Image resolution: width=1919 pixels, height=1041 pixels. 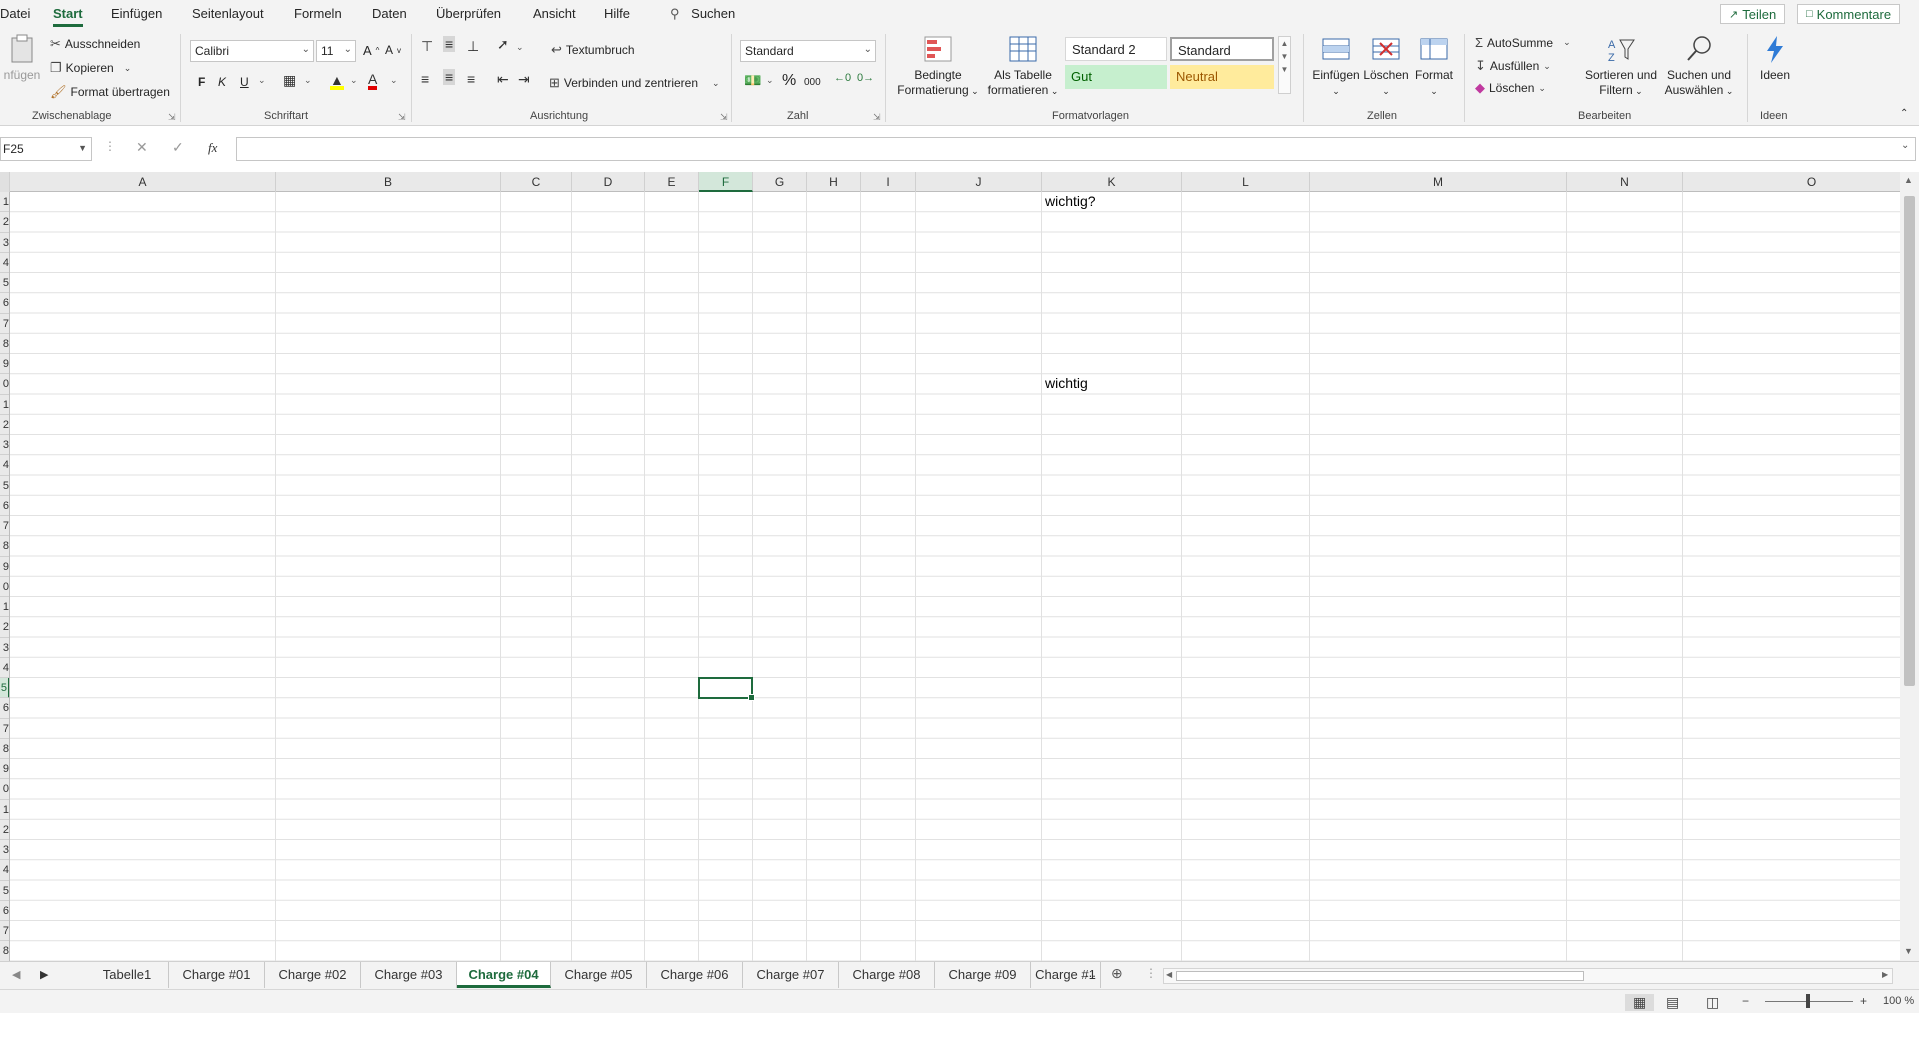 I want to click on column-header-j: J, so click(x=979, y=182).